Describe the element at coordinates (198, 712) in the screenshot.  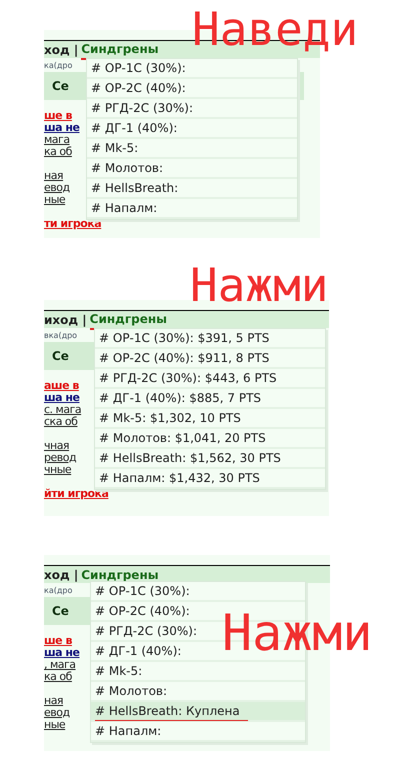
I see `menu-item: # HellsBreath: Куплена` at that location.